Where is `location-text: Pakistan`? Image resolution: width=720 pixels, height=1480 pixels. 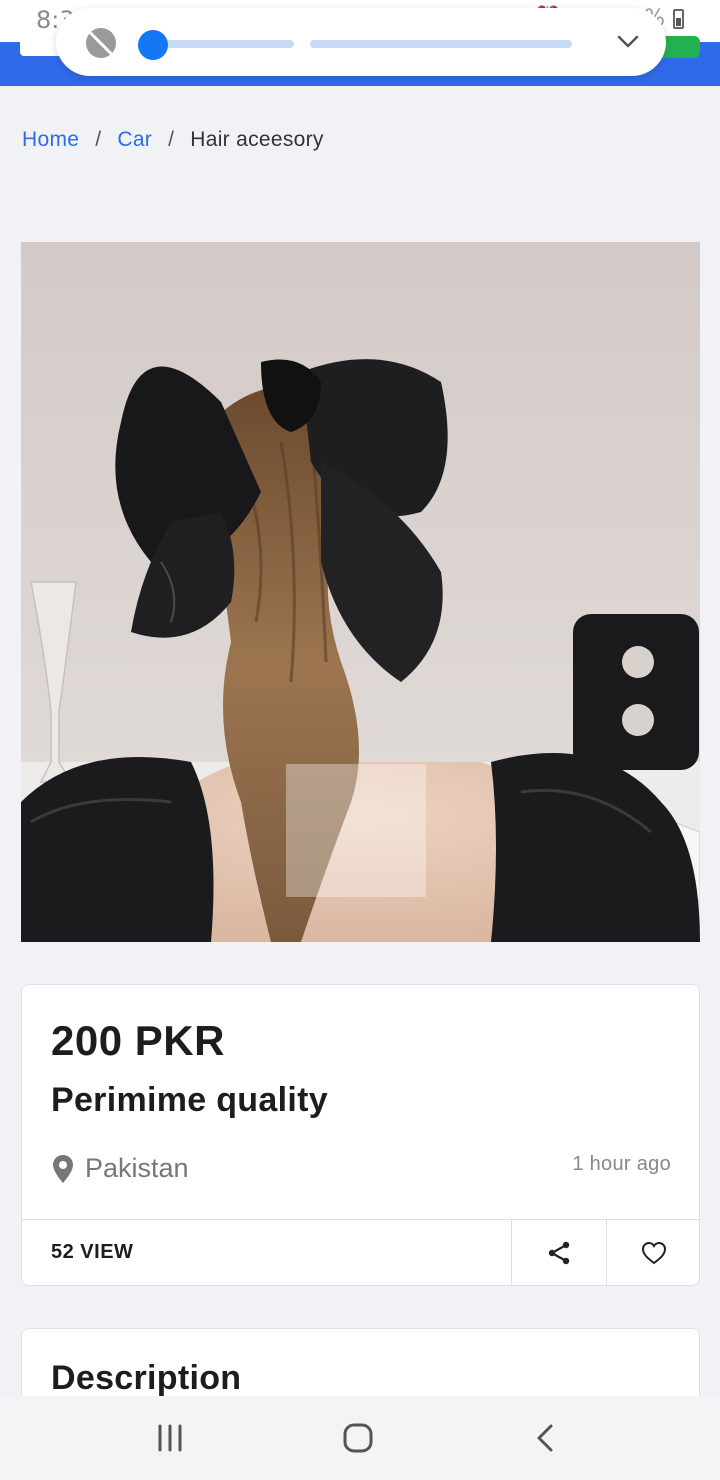 location-text: Pakistan is located at coordinates (137, 1168).